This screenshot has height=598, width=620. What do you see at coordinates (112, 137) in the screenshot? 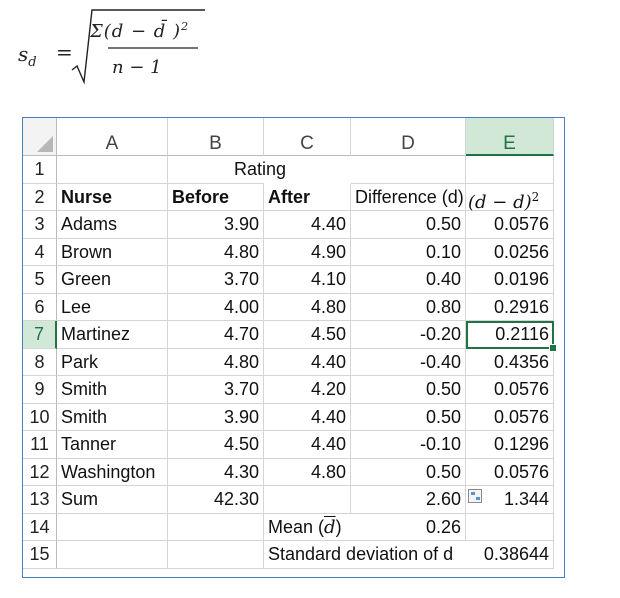
I see `column-header-a: A` at bounding box center [112, 137].